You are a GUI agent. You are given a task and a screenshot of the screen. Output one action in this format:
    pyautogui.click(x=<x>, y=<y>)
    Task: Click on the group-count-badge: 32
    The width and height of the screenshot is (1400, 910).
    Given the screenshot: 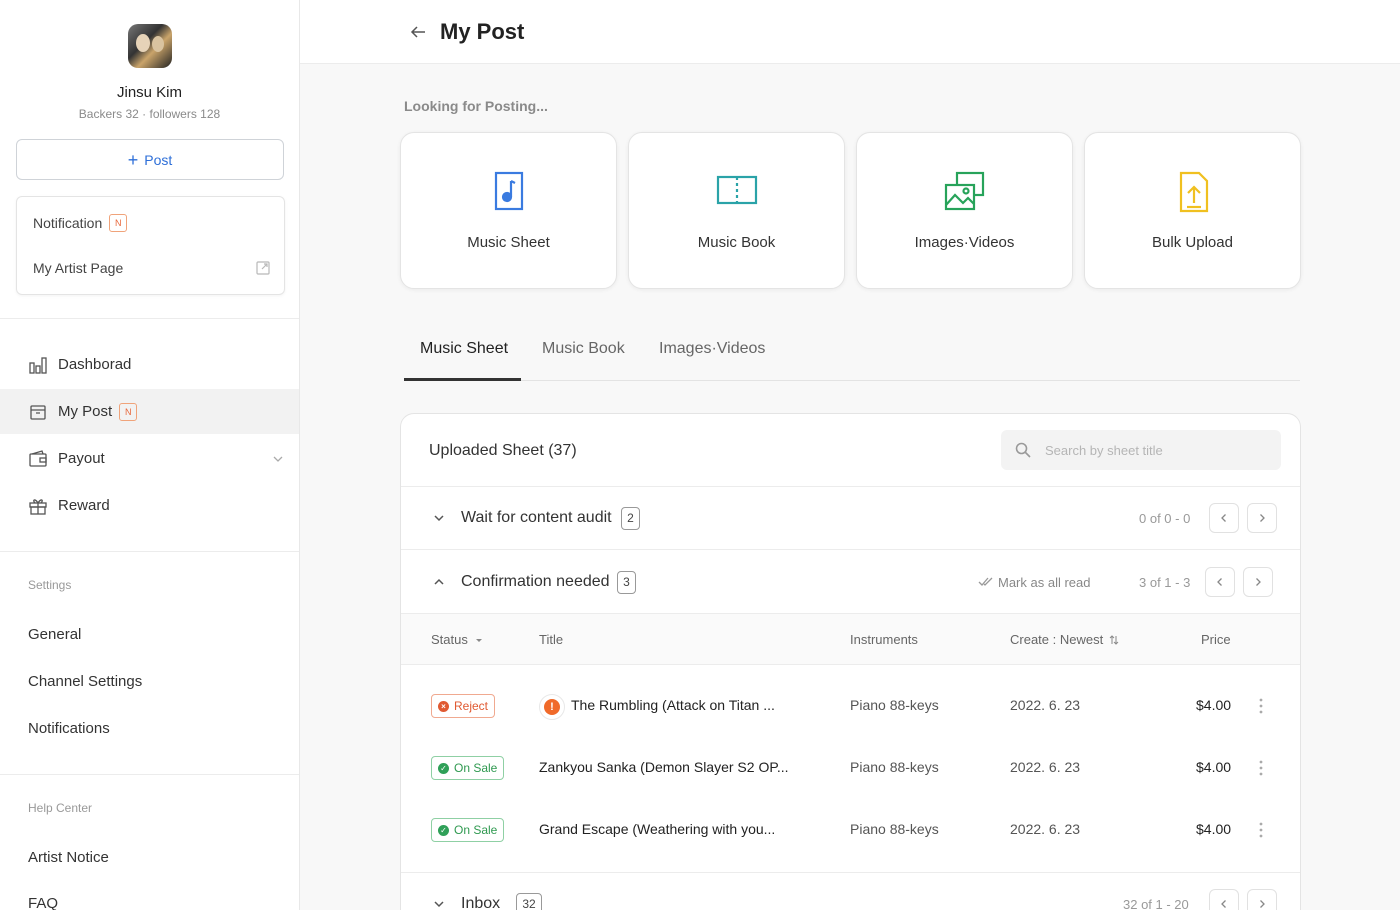 What is the action you would take?
    pyautogui.click(x=529, y=901)
    